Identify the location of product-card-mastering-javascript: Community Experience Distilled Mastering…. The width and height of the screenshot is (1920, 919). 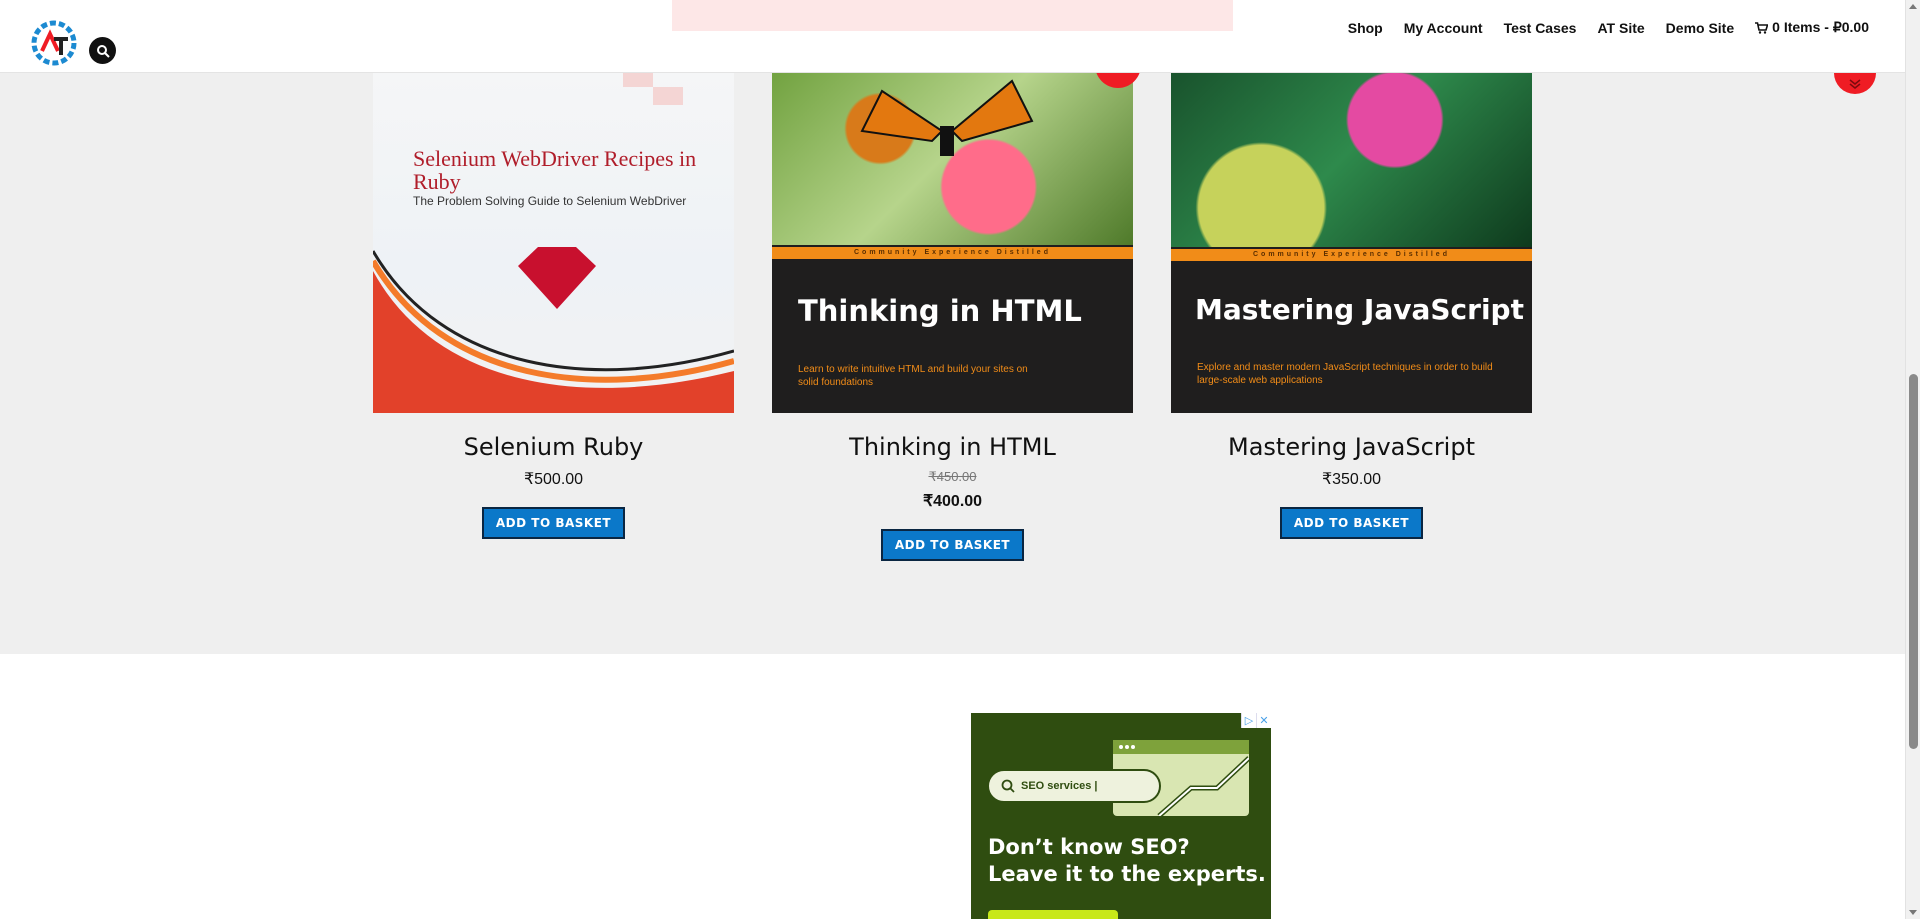
(1351, 295).